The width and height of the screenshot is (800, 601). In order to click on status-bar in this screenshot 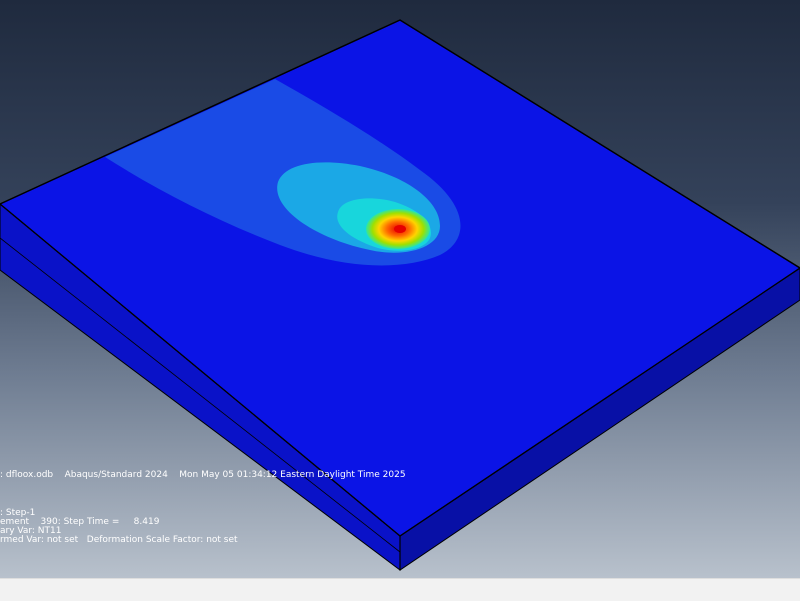, I will do `click(400, 589)`.